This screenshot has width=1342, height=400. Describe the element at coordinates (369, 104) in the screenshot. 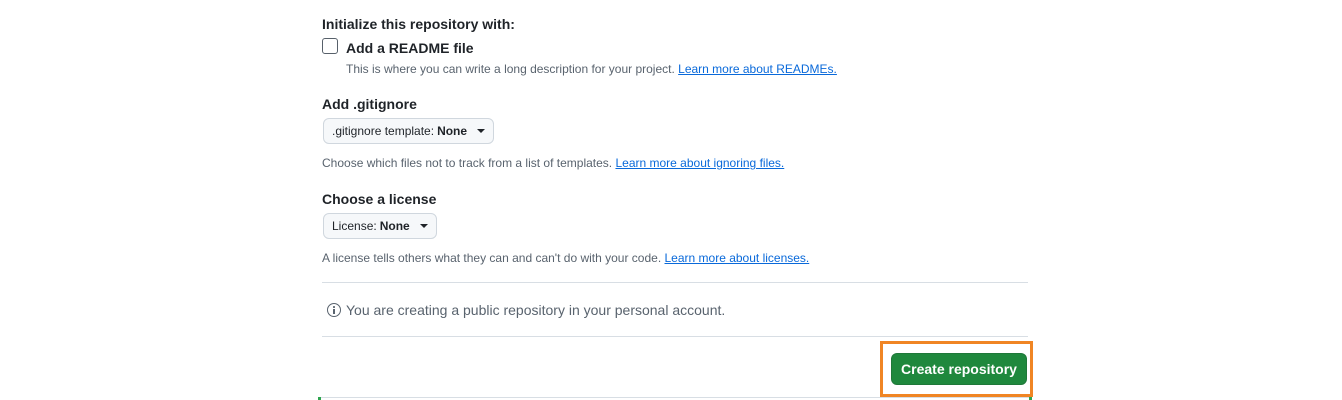

I see `gitignore-heading: Add .gitignore` at that location.